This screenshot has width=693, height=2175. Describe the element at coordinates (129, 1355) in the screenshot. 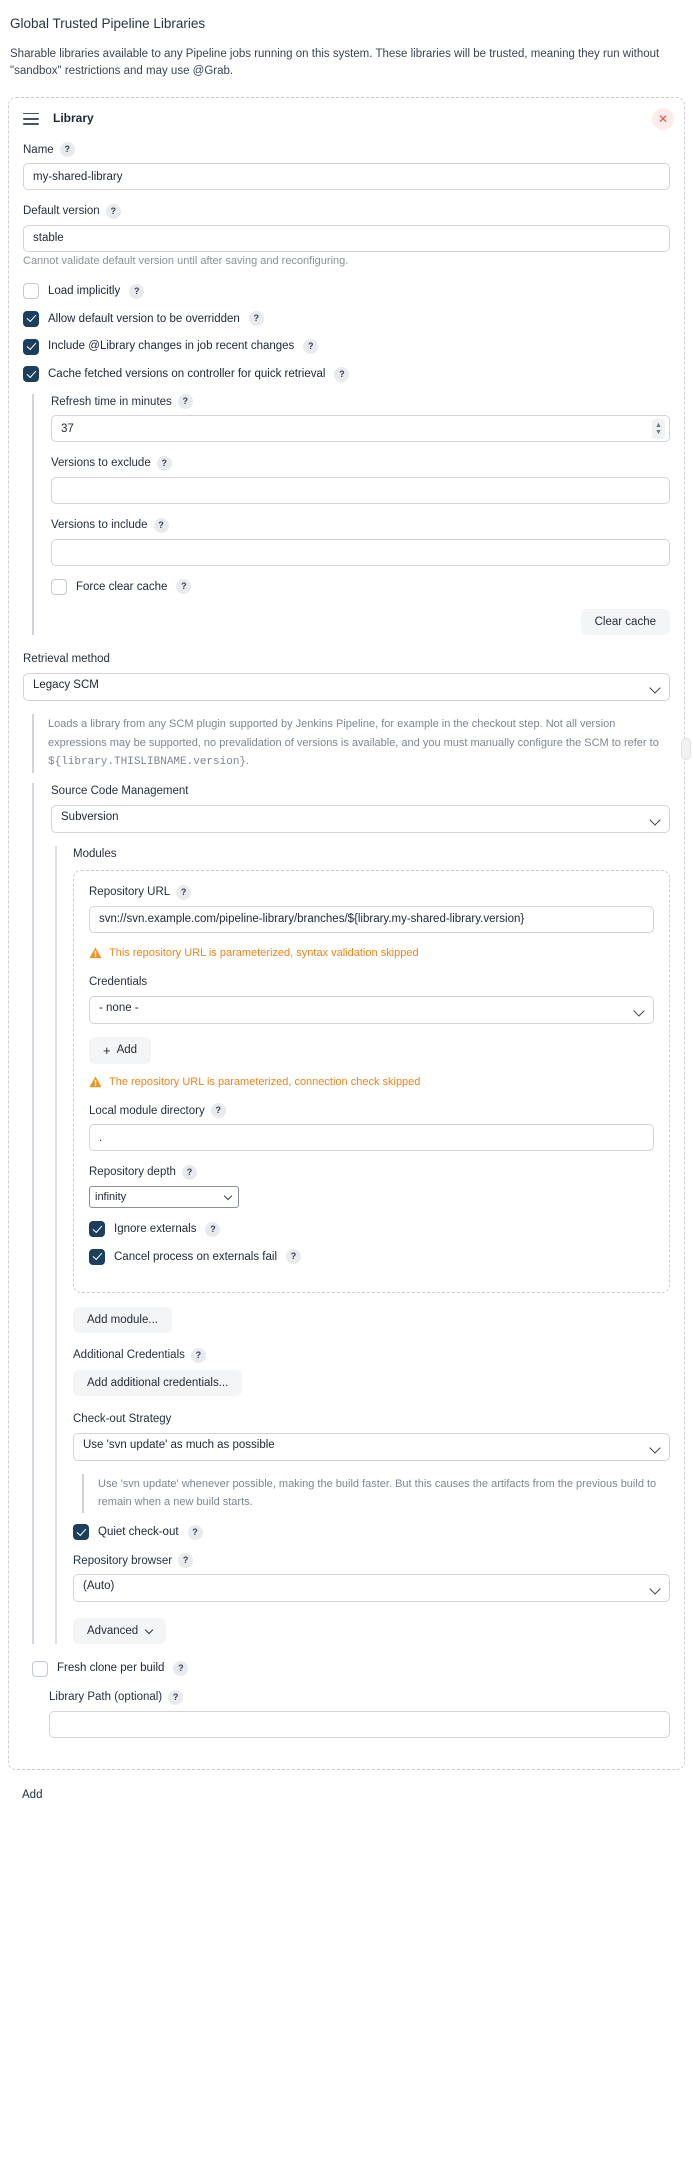

I see `additional-credentials-label: Additional Credentials` at that location.